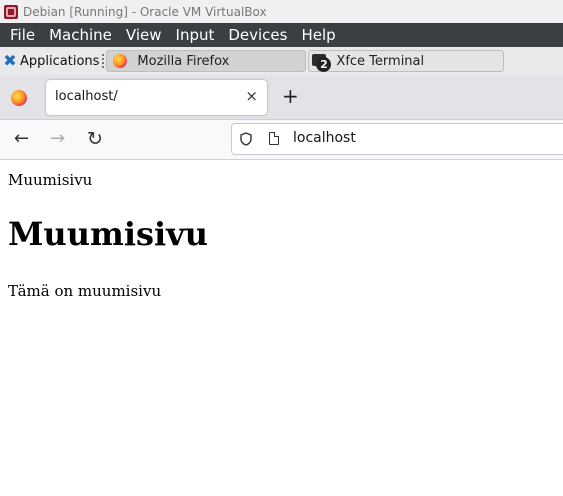 Image resolution: width=563 pixels, height=496 pixels. I want to click on xfce-logo-icon: ✖, so click(10, 60).